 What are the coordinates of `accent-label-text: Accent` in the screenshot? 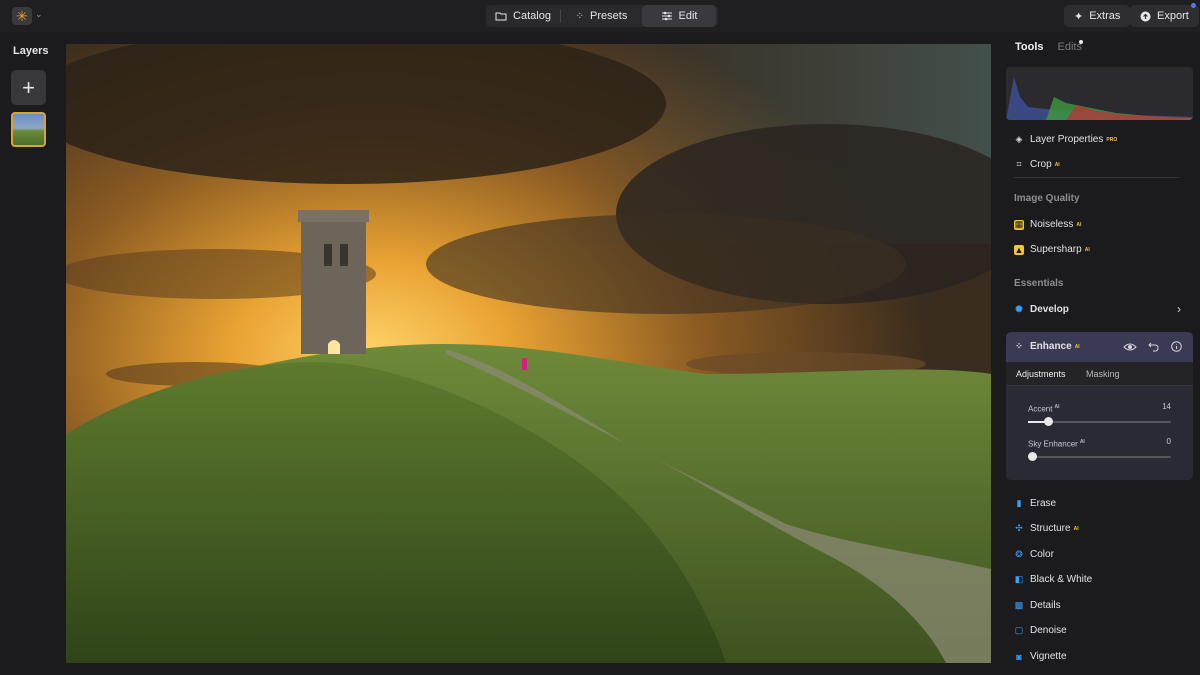 It's located at (1040, 409).